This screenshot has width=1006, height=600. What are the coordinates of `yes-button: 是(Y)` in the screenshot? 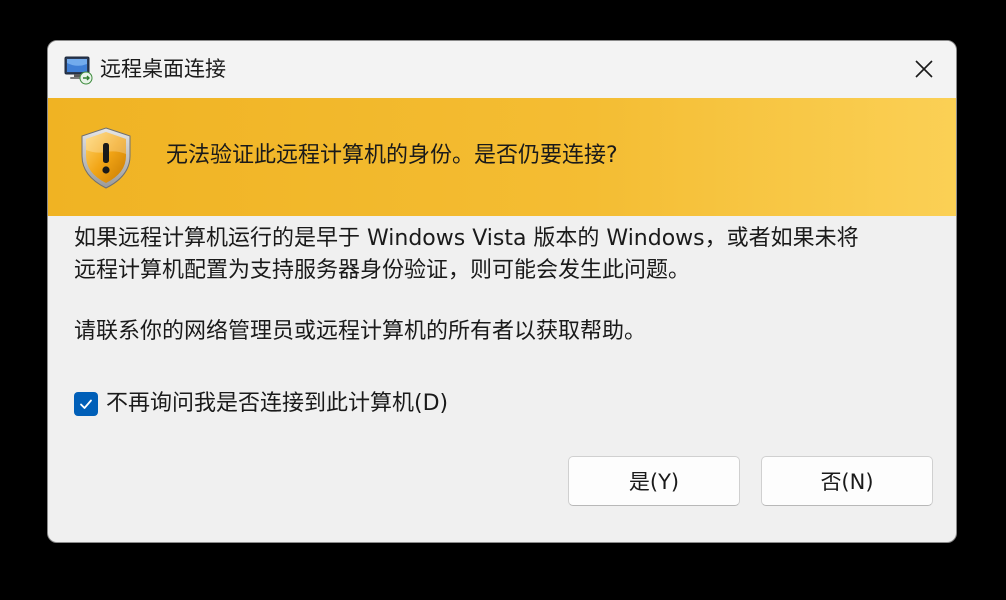 It's located at (654, 481).